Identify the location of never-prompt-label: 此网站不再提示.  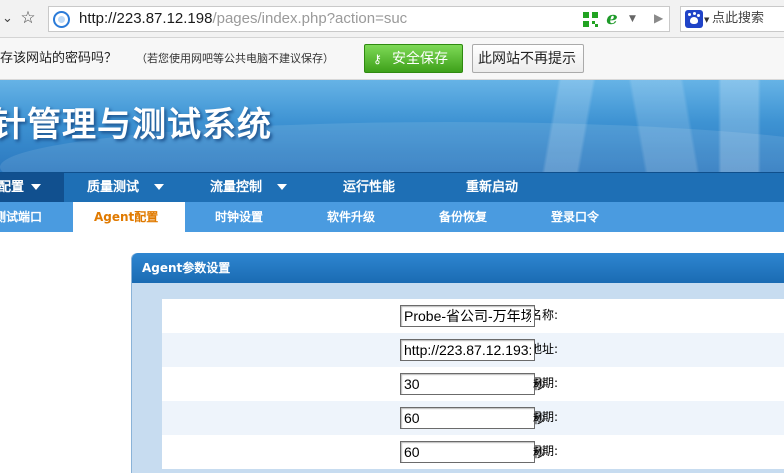
(527, 59).